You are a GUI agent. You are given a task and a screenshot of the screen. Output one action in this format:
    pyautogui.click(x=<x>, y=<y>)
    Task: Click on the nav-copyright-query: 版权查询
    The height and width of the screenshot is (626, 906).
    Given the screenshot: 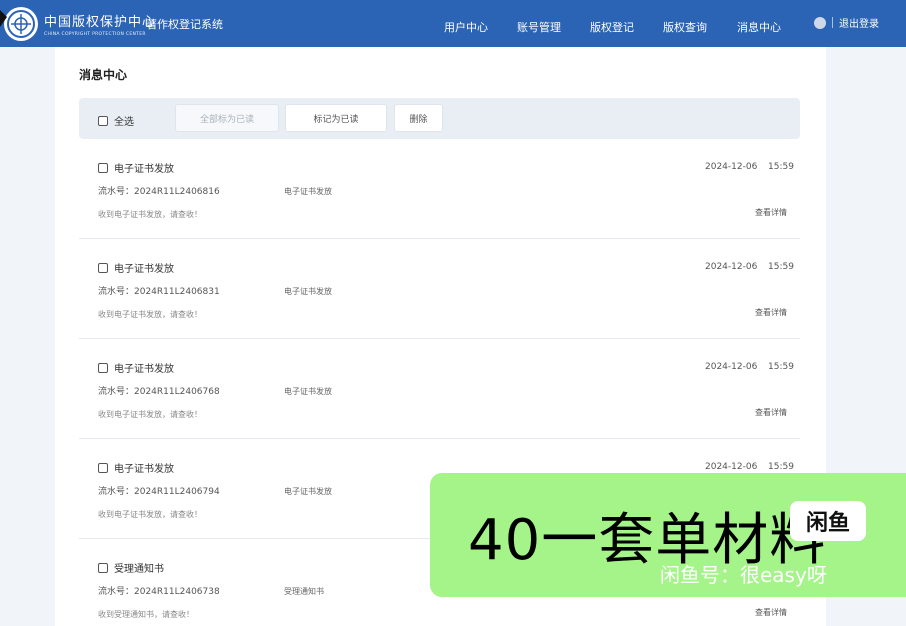 What is the action you would take?
    pyautogui.click(x=685, y=27)
    